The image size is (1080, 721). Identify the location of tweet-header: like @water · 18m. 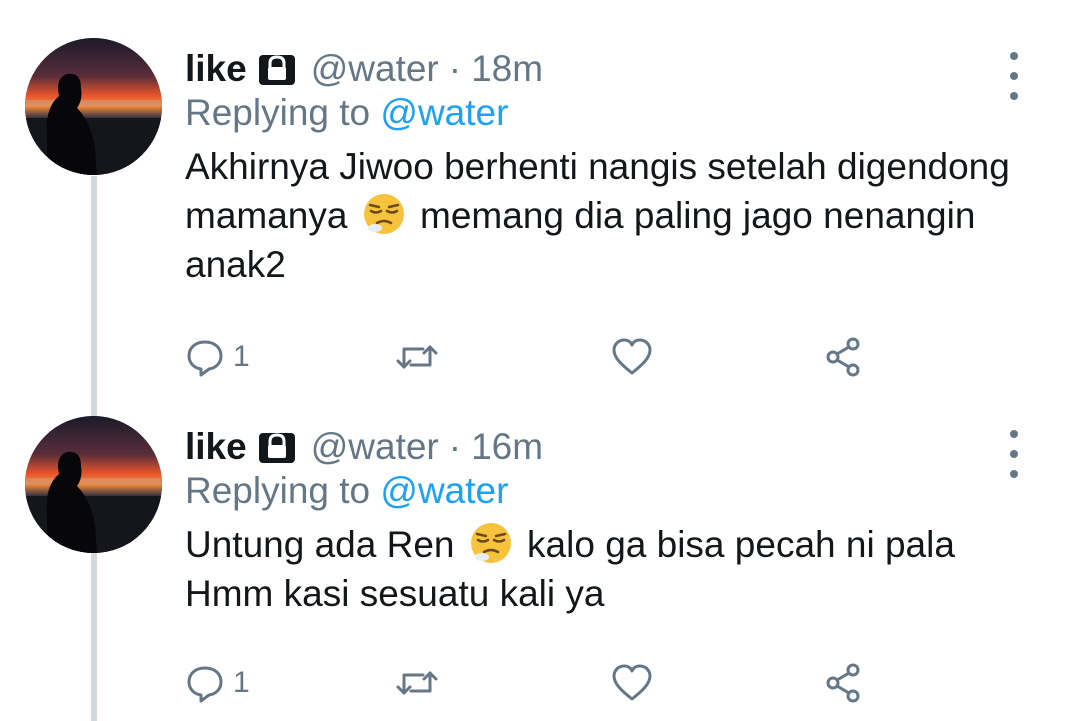
(364, 69).